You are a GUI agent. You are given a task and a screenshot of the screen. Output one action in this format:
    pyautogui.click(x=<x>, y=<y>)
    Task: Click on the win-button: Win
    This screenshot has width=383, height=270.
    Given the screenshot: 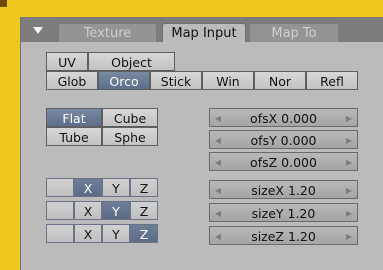 What is the action you would take?
    pyautogui.click(x=228, y=80)
    